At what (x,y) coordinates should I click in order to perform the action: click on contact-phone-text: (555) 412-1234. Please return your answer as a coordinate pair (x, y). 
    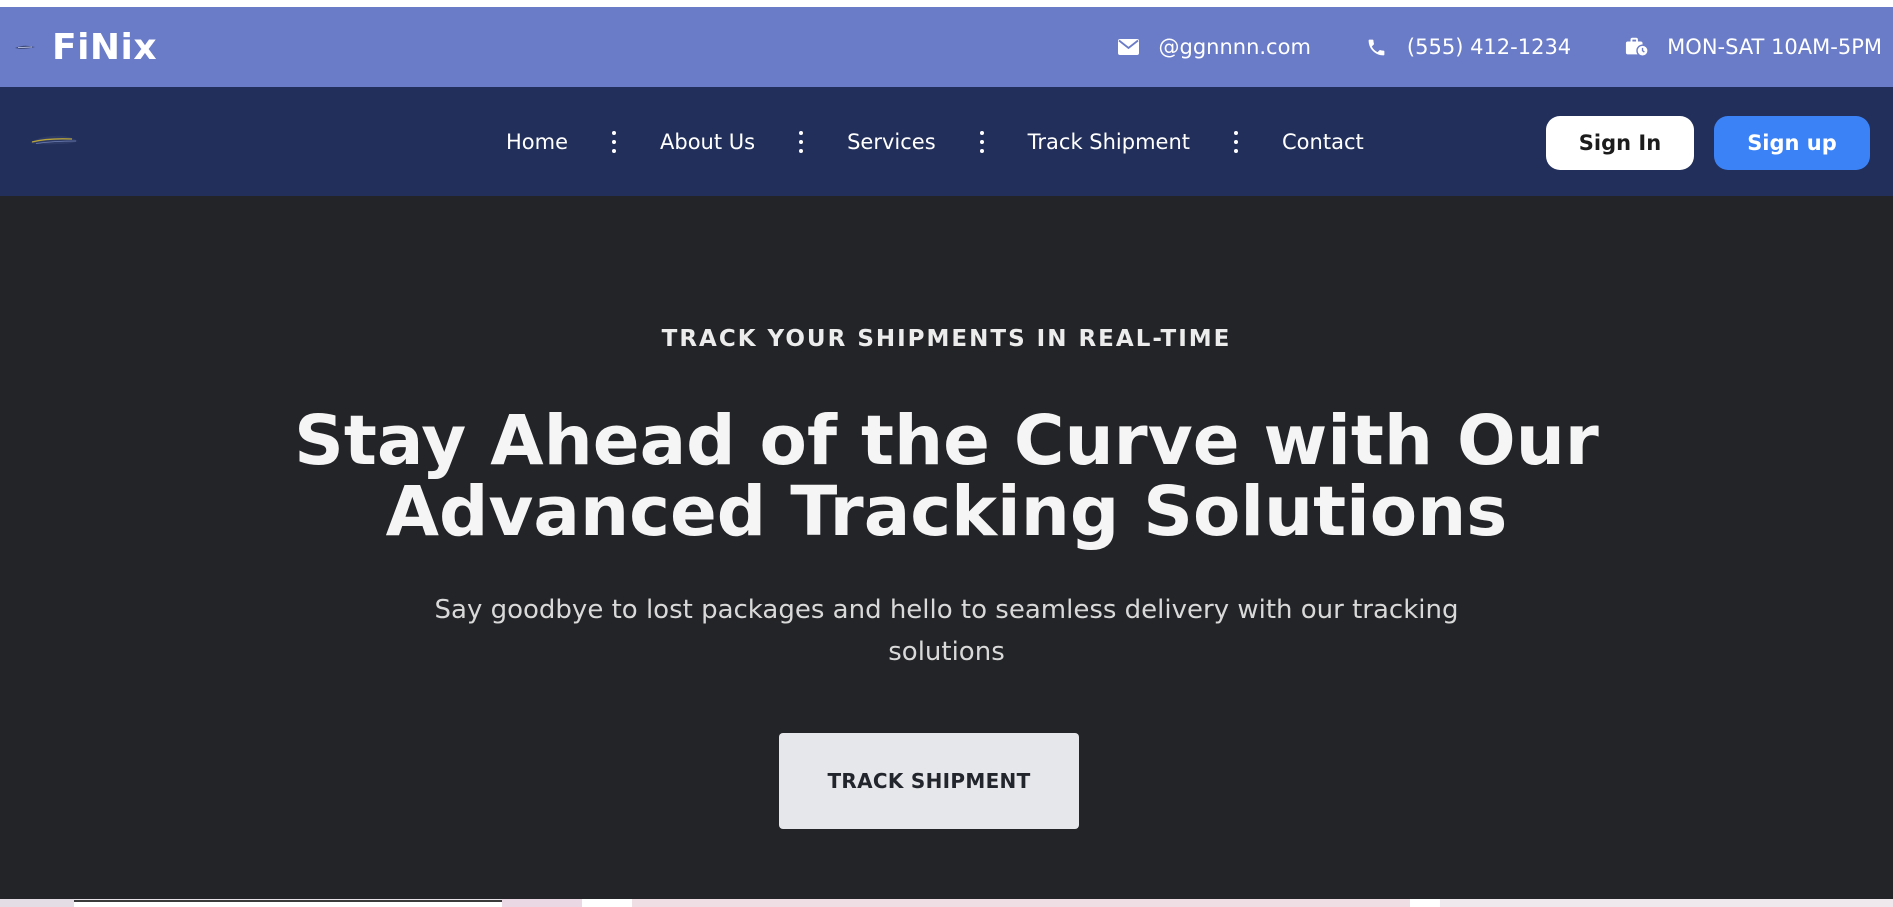
    Looking at the image, I should click on (1489, 47).